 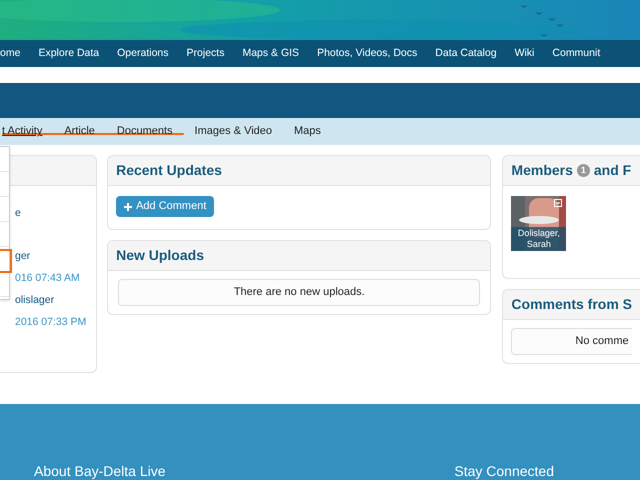 What do you see at coordinates (34, 304) in the screenshot?
I see `user-link: olislager` at bounding box center [34, 304].